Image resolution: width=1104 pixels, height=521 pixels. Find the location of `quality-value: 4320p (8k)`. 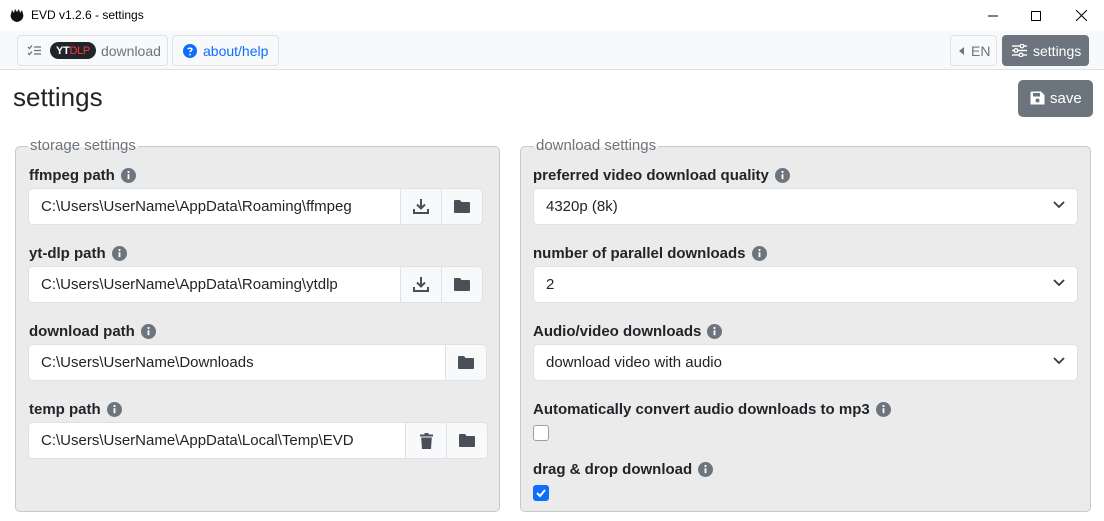

quality-value: 4320p (8k) is located at coordinates (582, 206).